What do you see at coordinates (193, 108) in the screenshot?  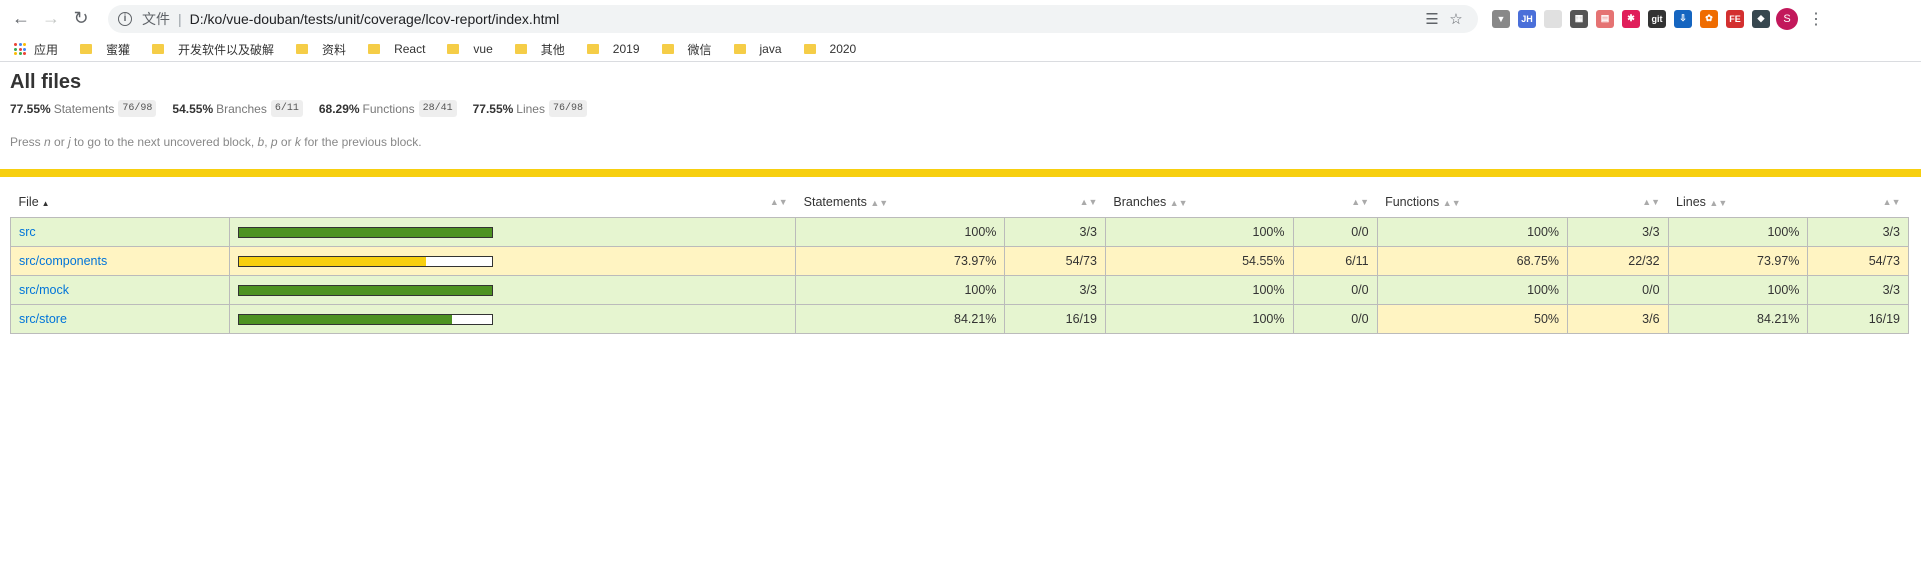 I see `metric-percent: 54.55%` at bounding box center [193, 108].